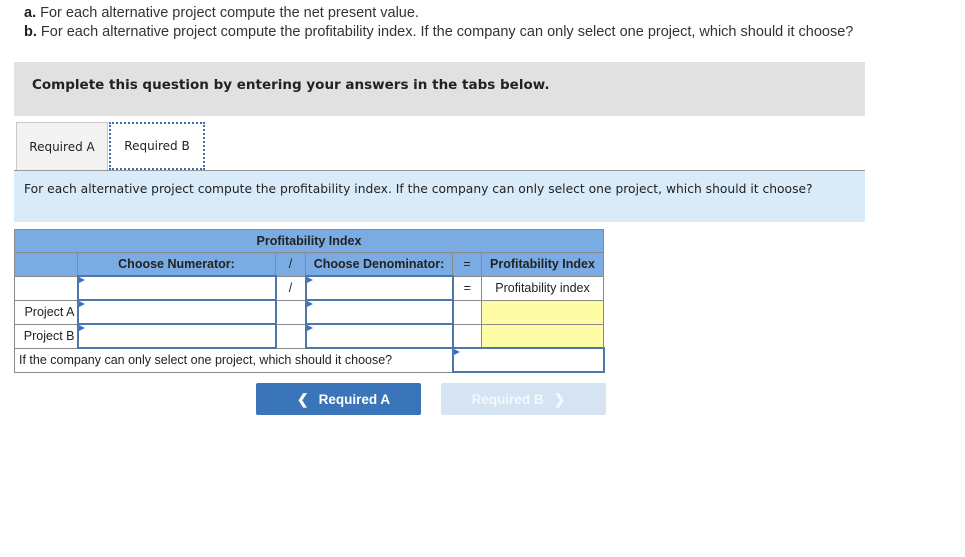  I want to click on row-label-project-a: Project A, so click(46, 312).